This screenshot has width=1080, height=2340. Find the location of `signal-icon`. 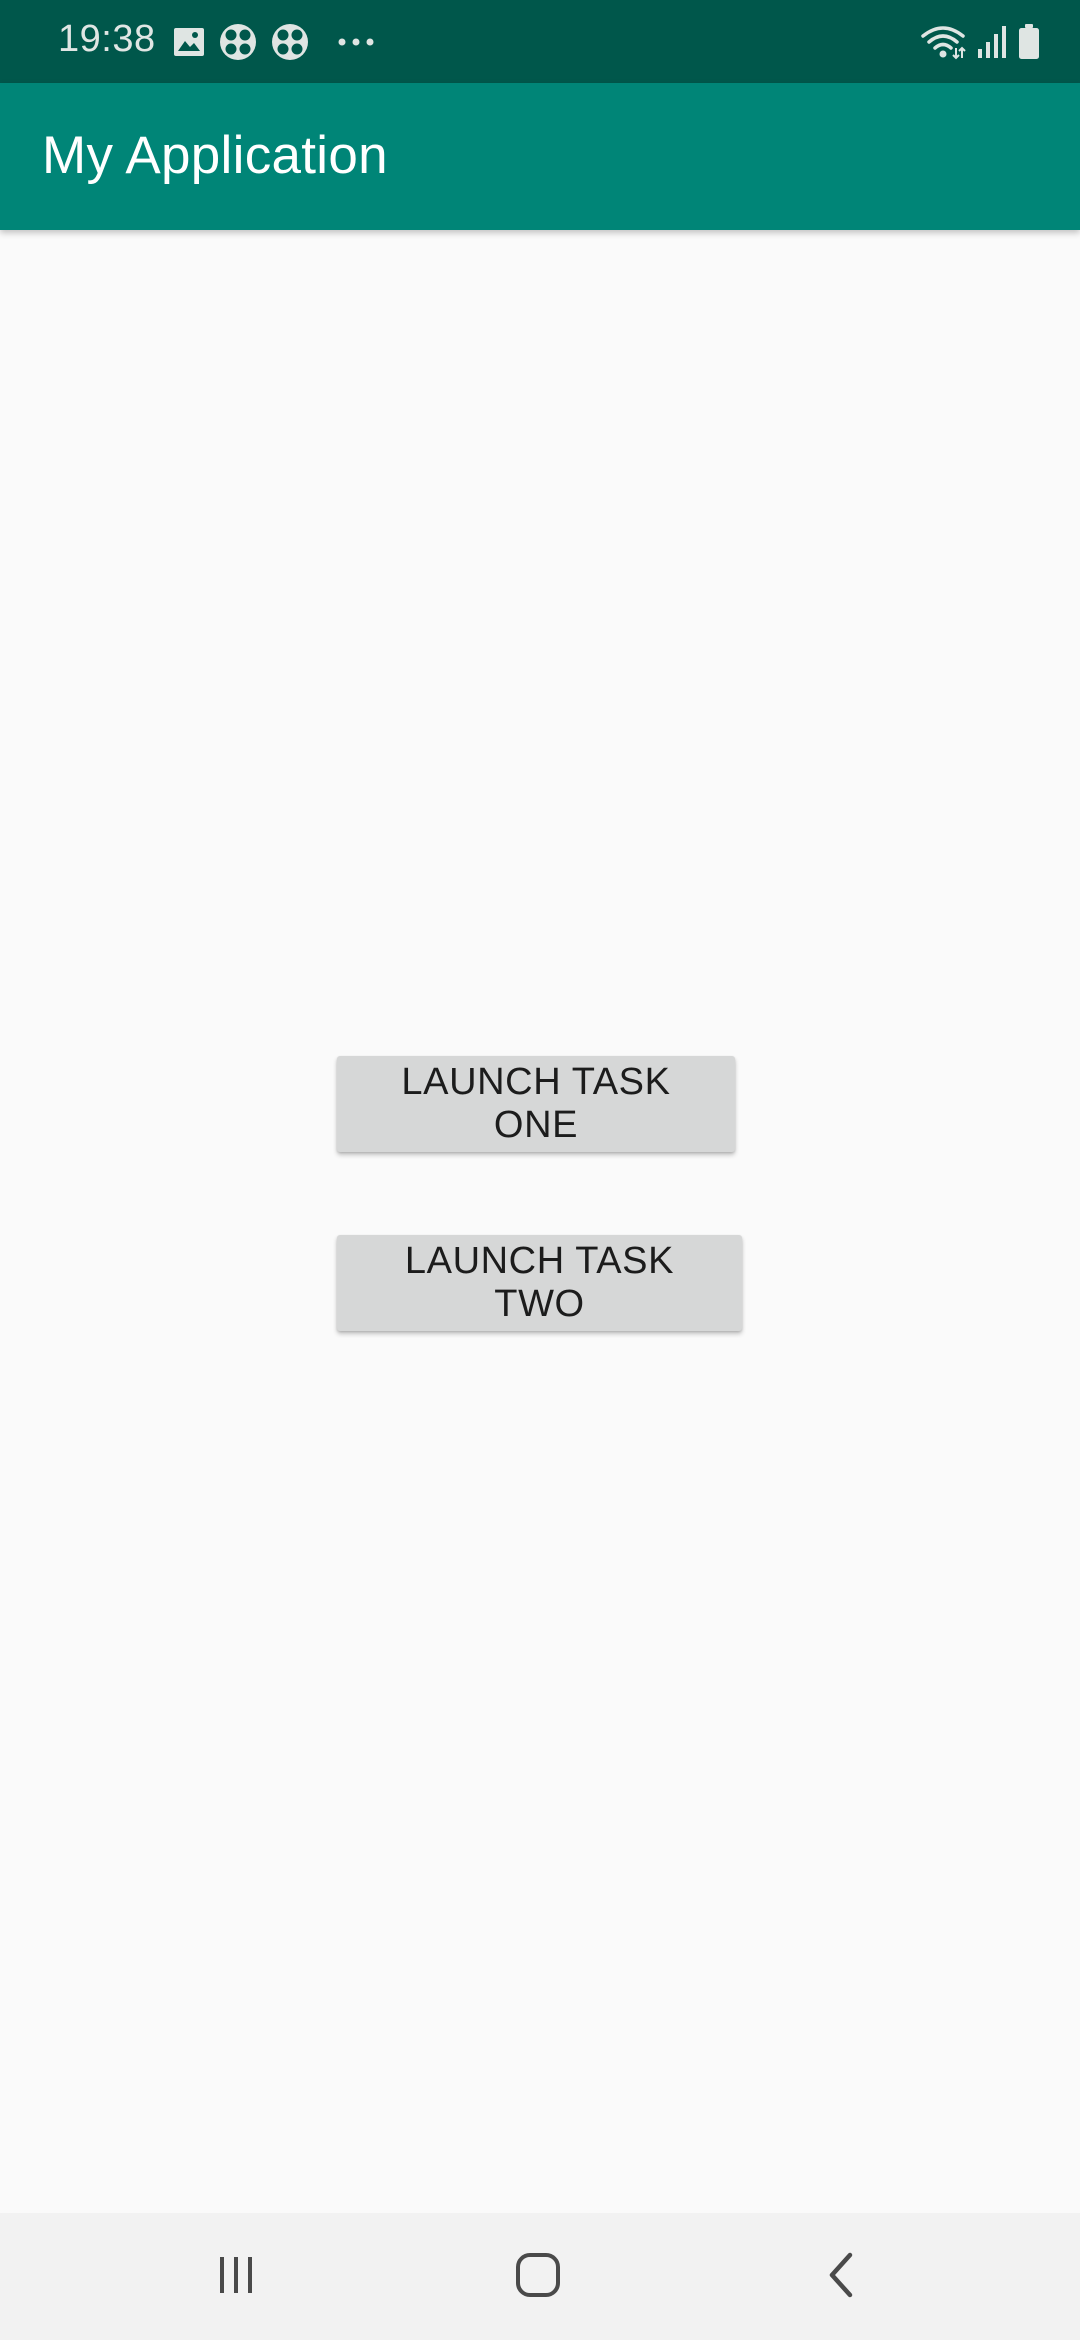

signal-icon is located at coordinates (992, 42).